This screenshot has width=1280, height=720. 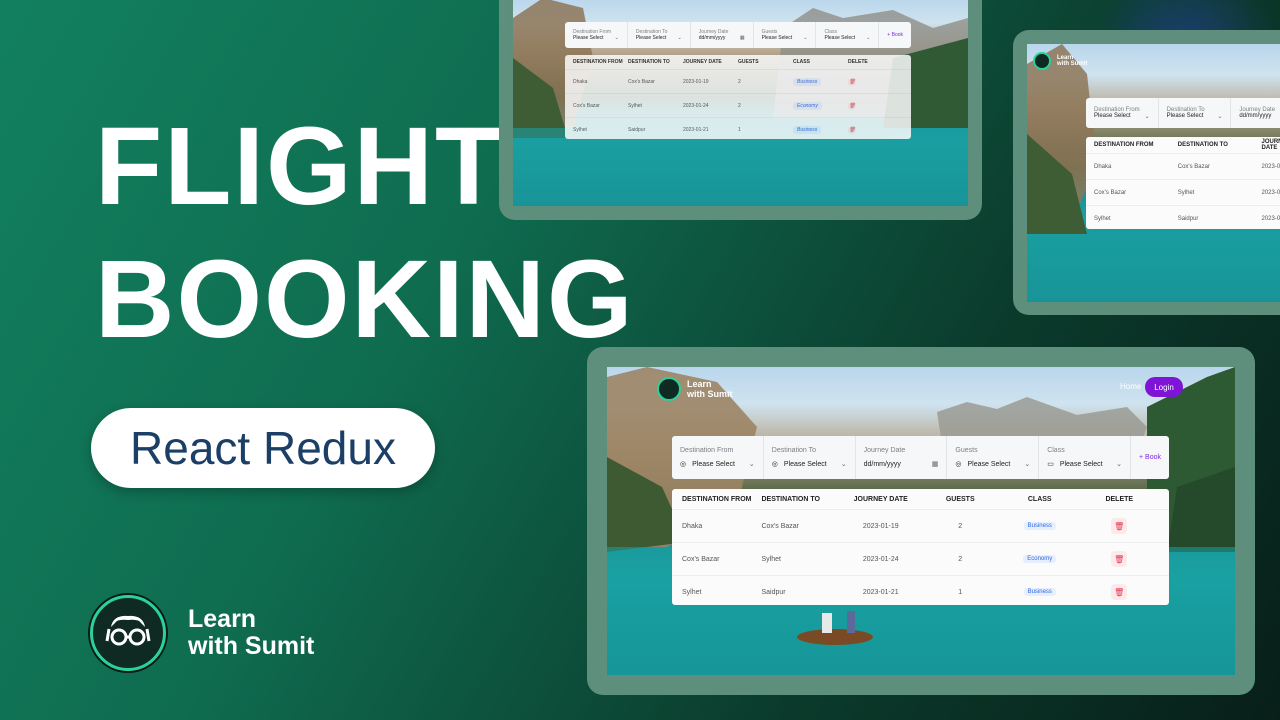 What do you see at coordinates (300, 166) in the screenshot?
I see `hero-title-line1: FLIGHT` at bounding box center [300, 166].